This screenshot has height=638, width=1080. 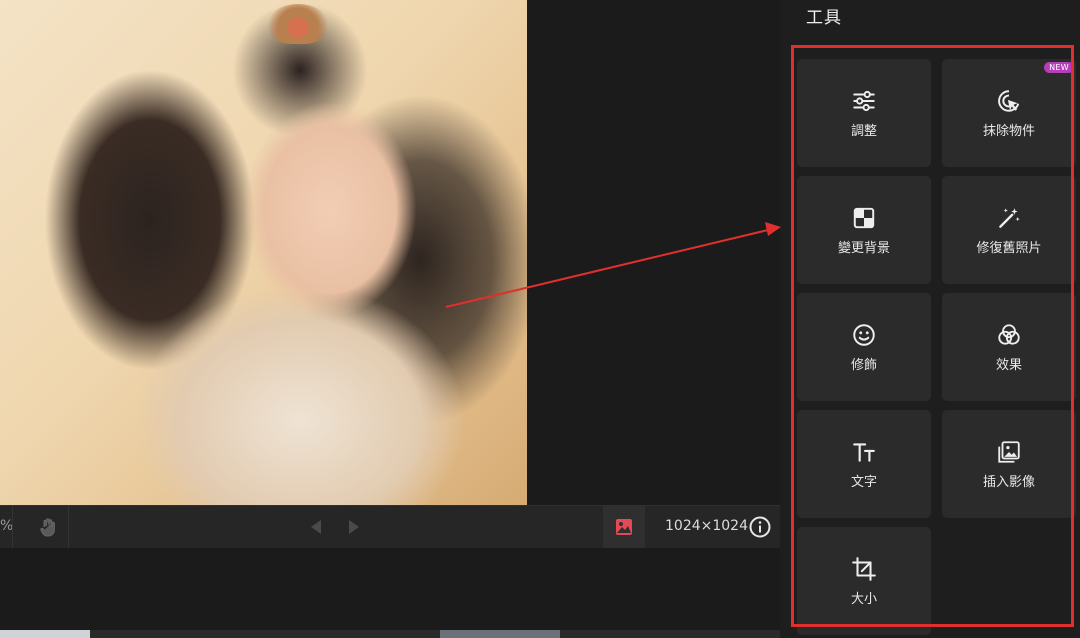 I want to click on taskbar-strip, so click(x=390, y=634).